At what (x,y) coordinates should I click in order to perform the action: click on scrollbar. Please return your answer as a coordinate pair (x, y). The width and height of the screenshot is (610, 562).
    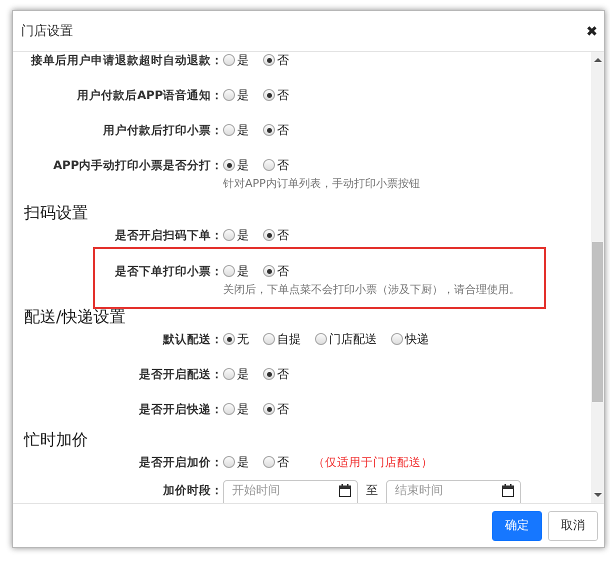
    Looking at the image, I should click on (597, 277).